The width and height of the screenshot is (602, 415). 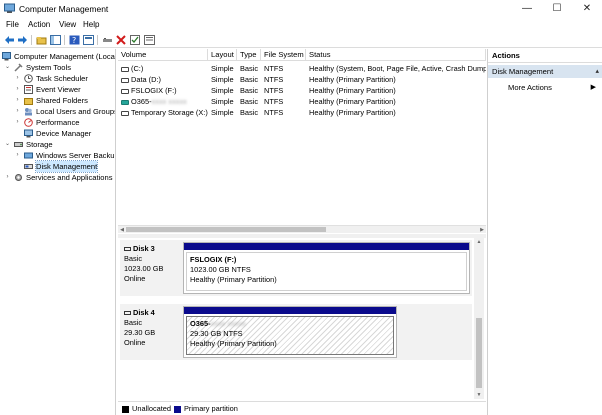 I want to click on storage-icon, so click(x=18, y=144).